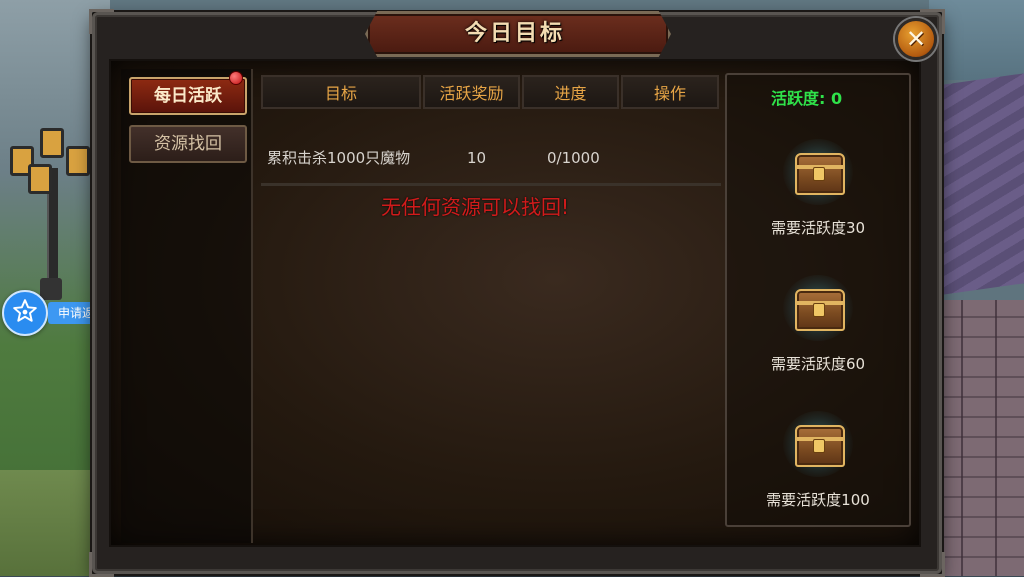 The width and height of the screenshot is (1024, 577). Describe the element at coordinates (976, 185) in the screenshot. I see `roof-right` at that location.